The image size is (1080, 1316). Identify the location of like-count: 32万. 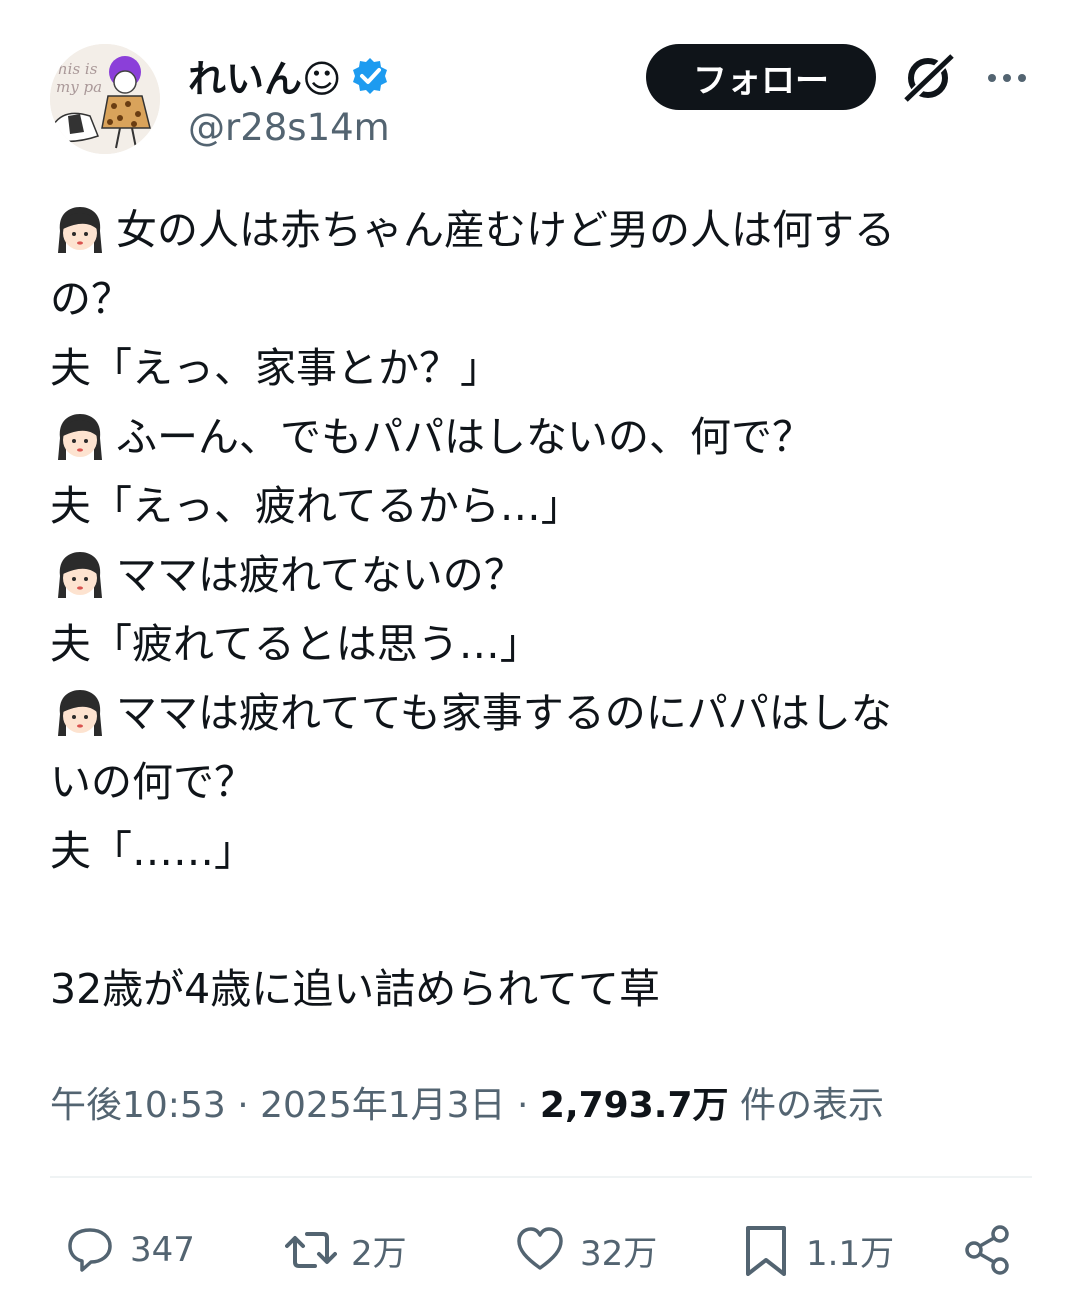
(619, 1253).